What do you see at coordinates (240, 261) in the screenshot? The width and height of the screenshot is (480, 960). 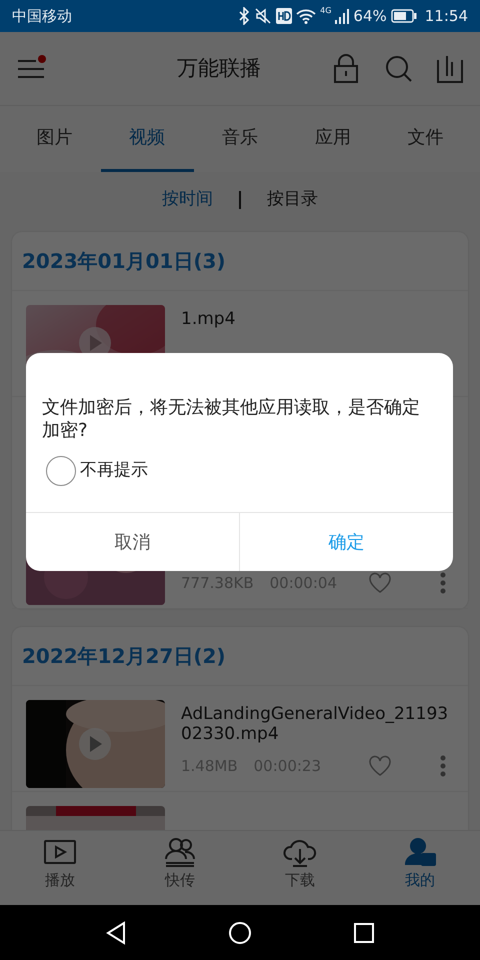 I see `group-date: 2023年01月01日(3)` at bounding box center [240, 261].